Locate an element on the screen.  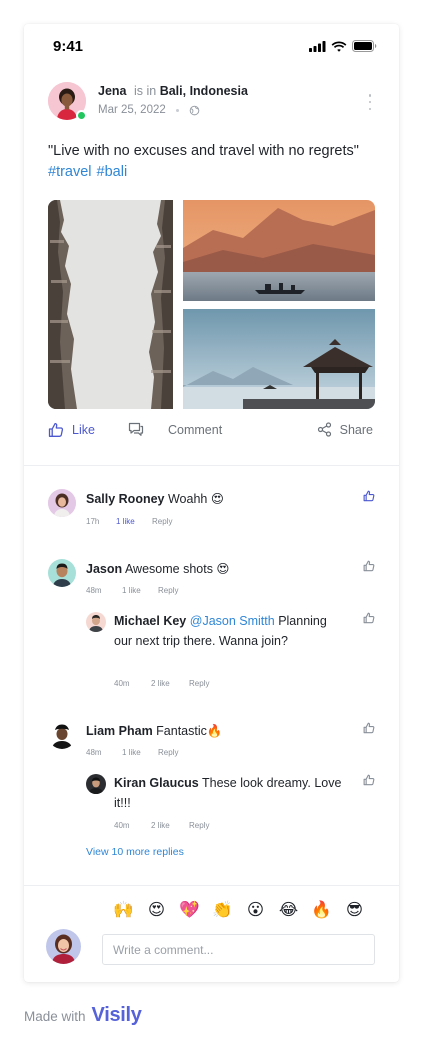
more-options-icon is located at coordinates (370, 102).